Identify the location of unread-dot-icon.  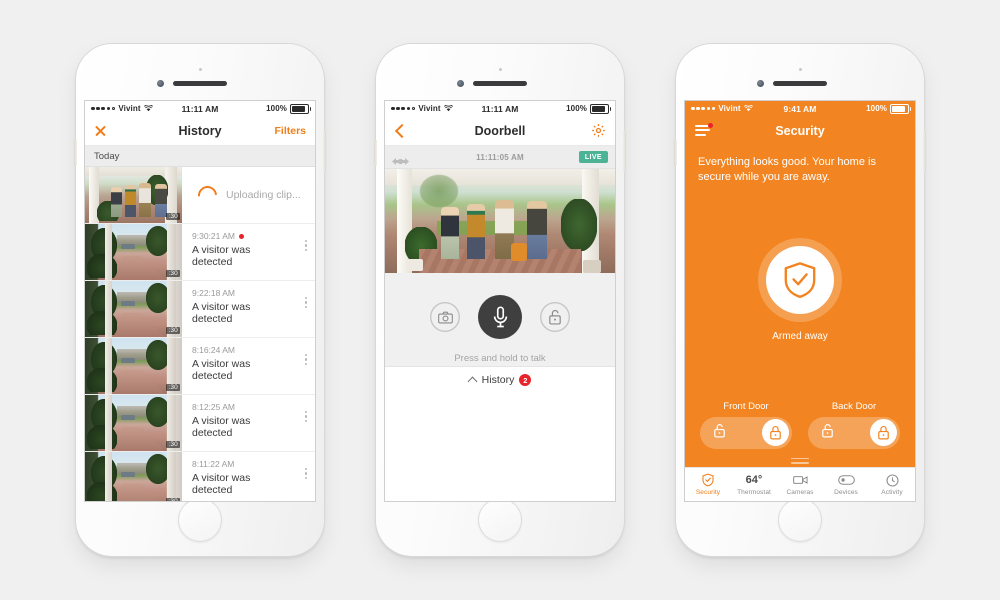
(242, 236).